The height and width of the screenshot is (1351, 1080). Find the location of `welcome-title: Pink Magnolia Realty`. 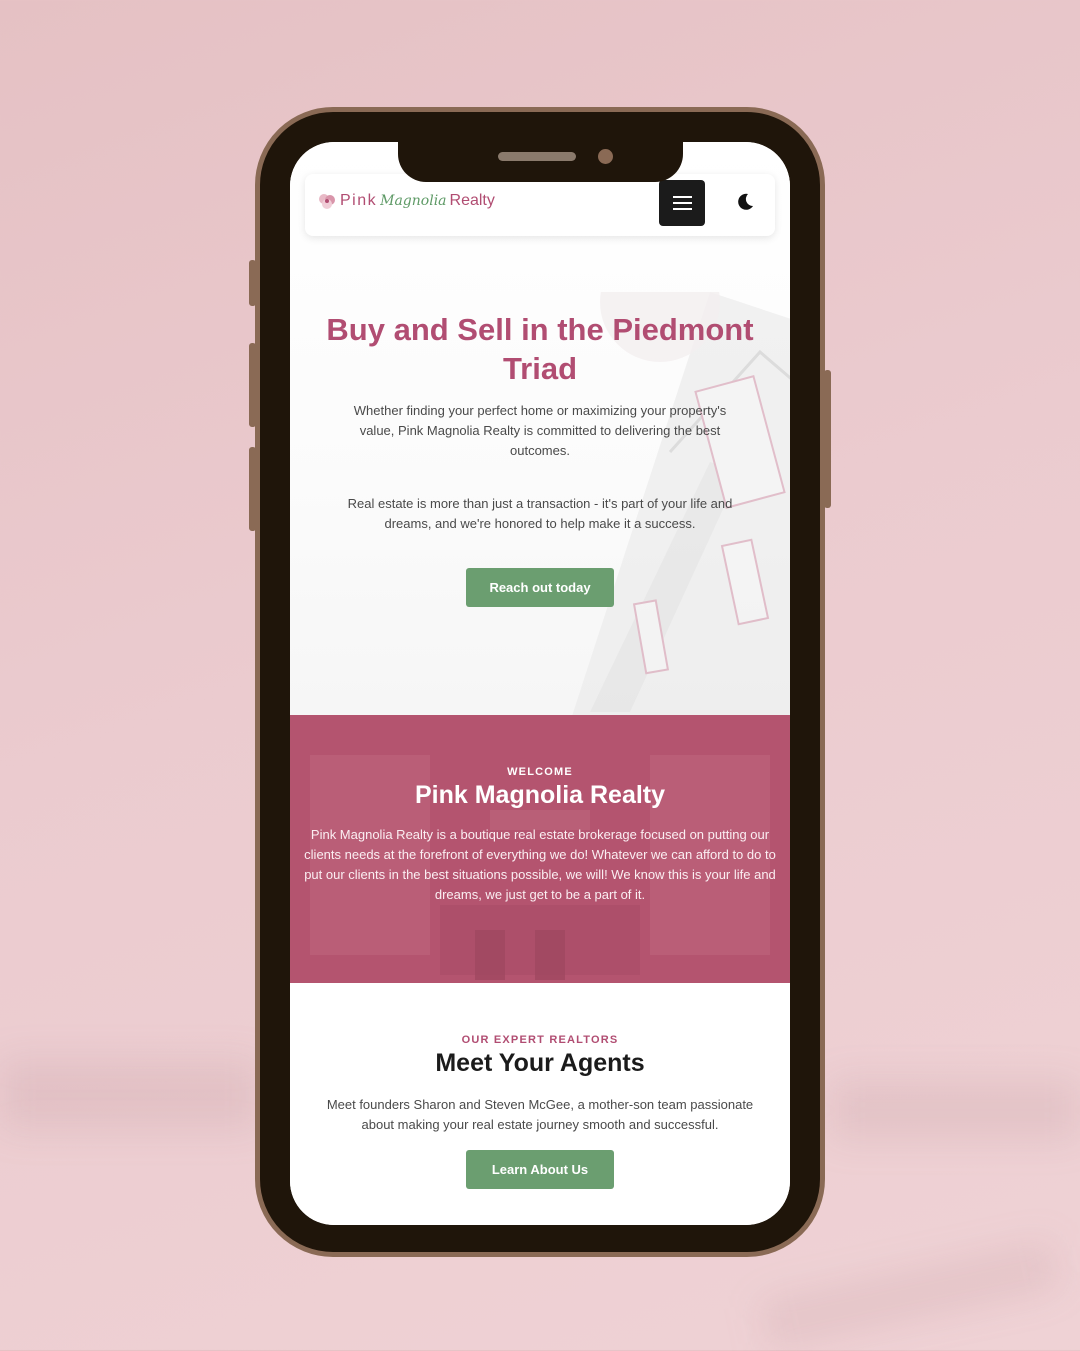

welcome-title: Pink Magnolia Realty is located at coordinates (540, 795).